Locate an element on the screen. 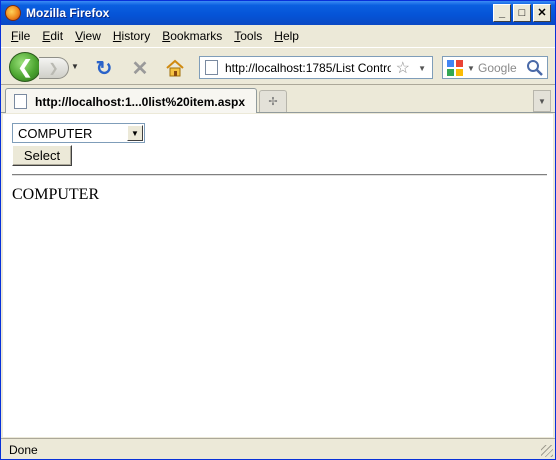  search-engine-dropdown-icon: ▼ is located at coordinates (471, 68).